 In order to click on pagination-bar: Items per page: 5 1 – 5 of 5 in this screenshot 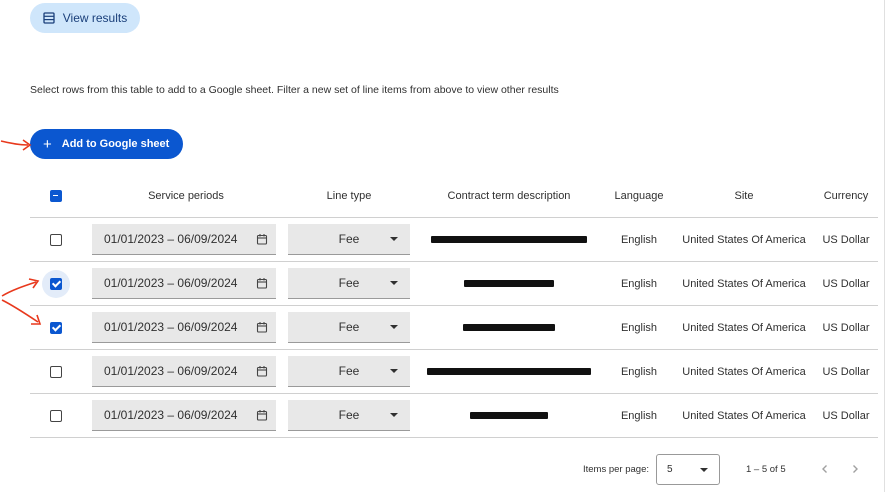, I will do `click(447, 470)`.